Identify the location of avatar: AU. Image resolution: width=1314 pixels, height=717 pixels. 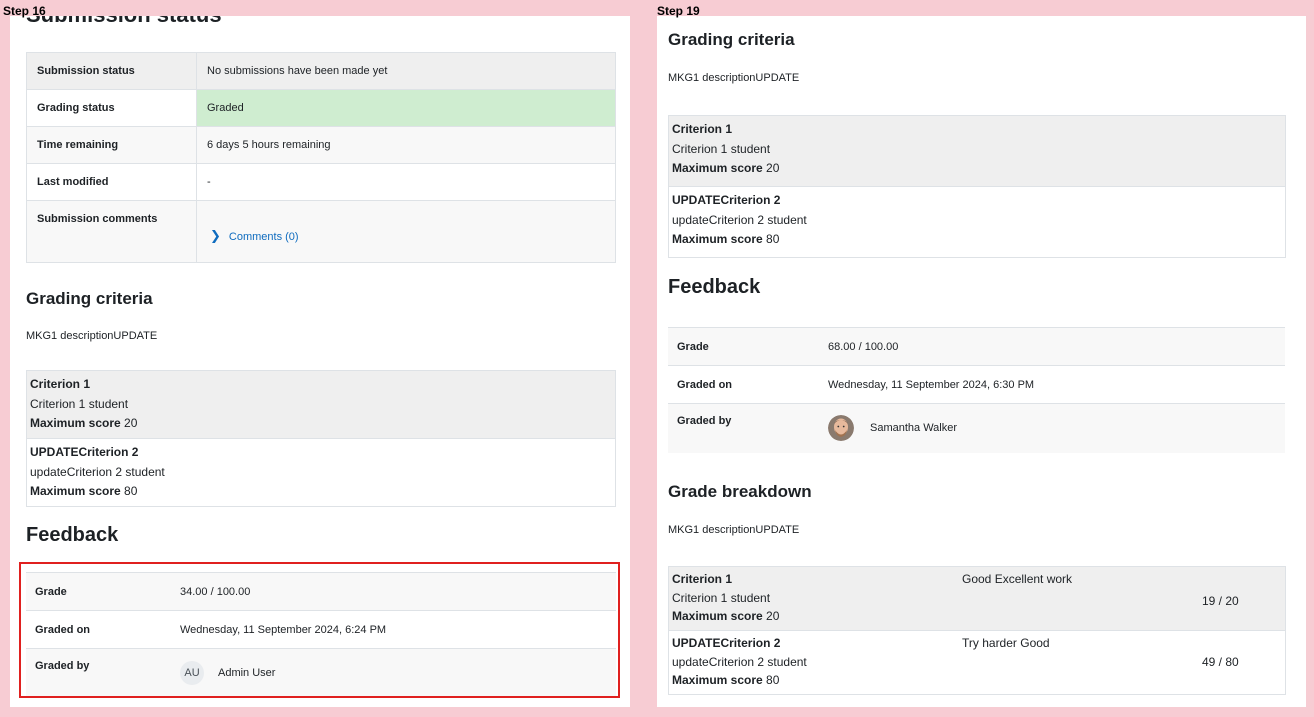
(192, 672).